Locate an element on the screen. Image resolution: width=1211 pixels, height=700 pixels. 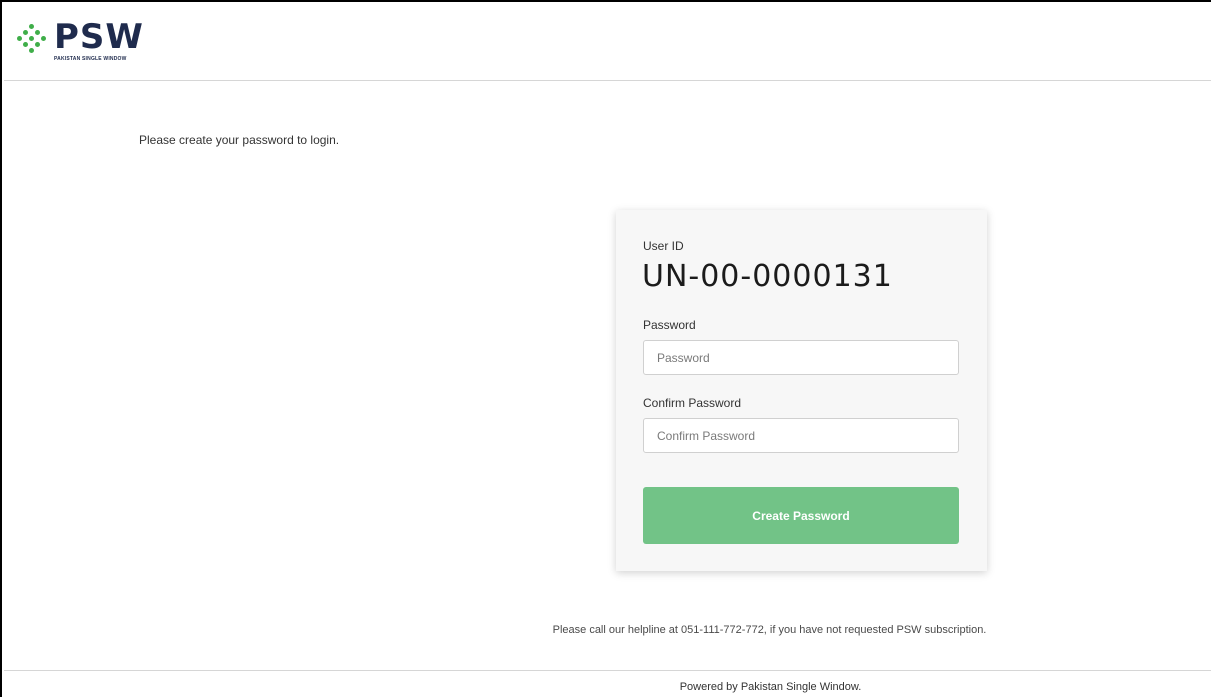
intro-text: Please create your password to login. is located at coordinates (239, 140).